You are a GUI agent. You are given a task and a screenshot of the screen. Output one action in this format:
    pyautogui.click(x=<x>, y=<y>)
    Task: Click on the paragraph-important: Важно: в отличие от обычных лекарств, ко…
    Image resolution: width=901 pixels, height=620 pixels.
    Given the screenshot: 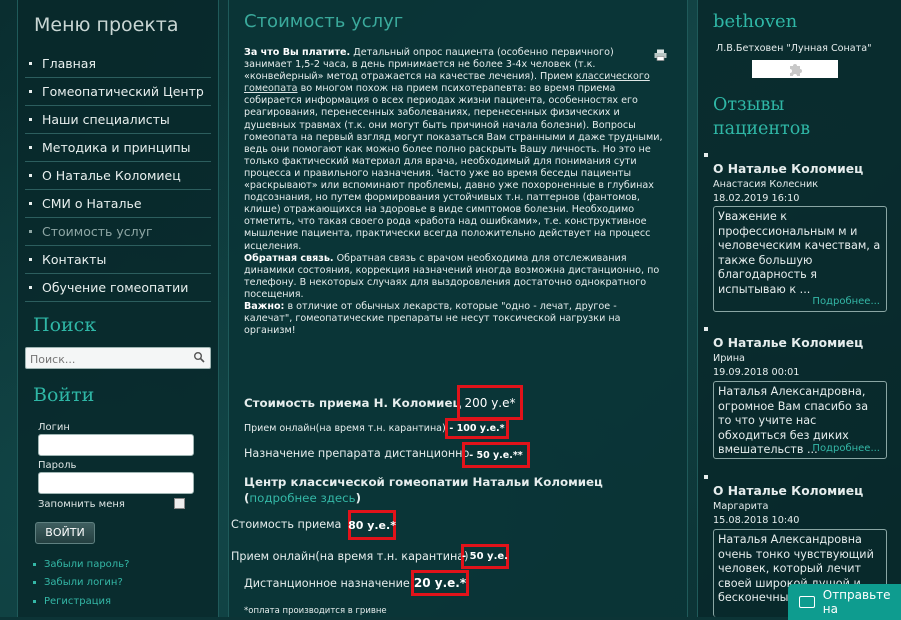 What is the action you would take?
    pyautogui.click(x=432, y=318)
    